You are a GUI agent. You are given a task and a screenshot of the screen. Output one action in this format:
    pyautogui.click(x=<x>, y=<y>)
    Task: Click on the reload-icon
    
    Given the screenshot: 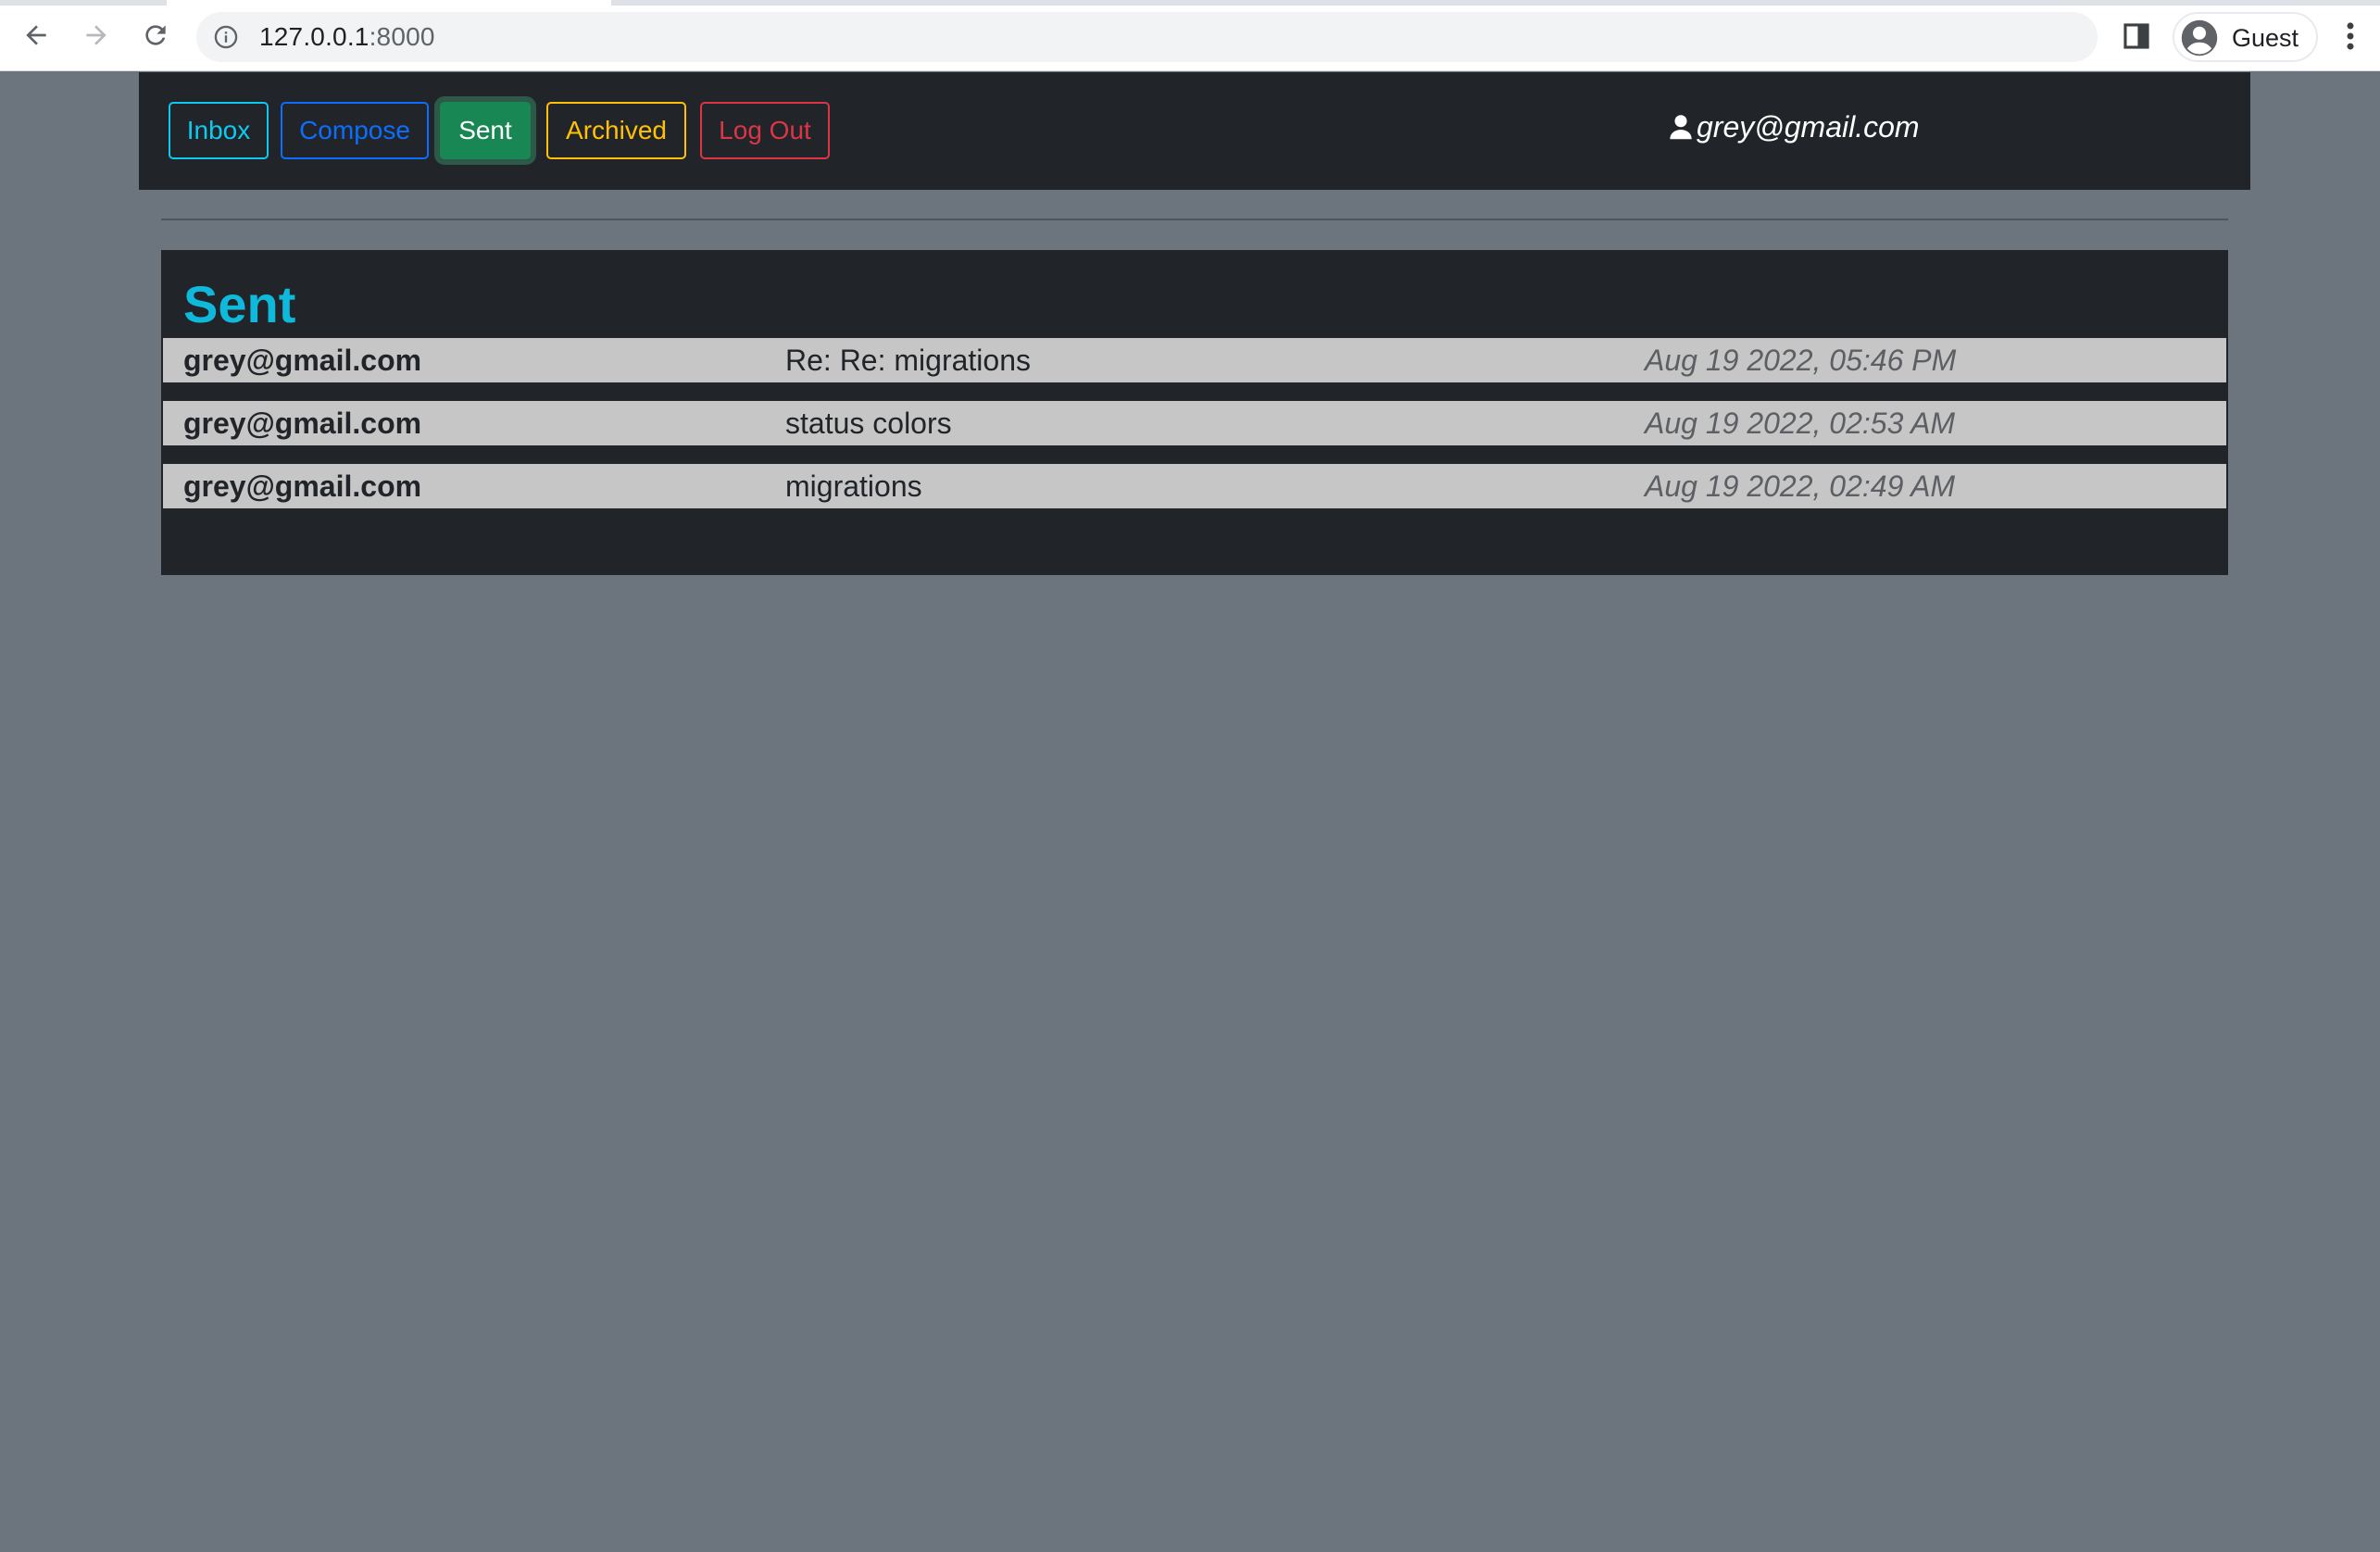 What is the action you would take?
    pyautogui.click(x=155, y=35)
    